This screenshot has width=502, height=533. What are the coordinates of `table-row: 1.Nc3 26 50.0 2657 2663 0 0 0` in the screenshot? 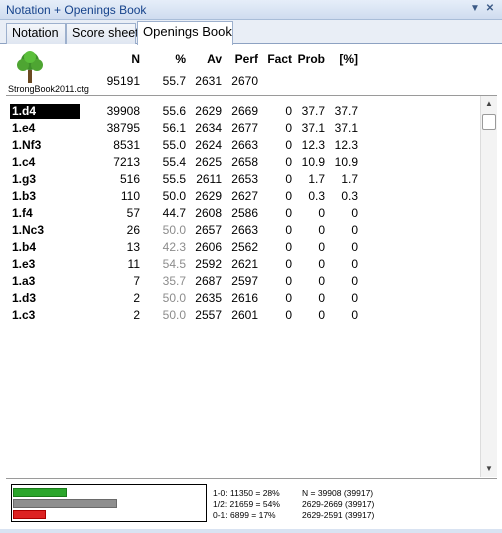 It's located at (243, 230).